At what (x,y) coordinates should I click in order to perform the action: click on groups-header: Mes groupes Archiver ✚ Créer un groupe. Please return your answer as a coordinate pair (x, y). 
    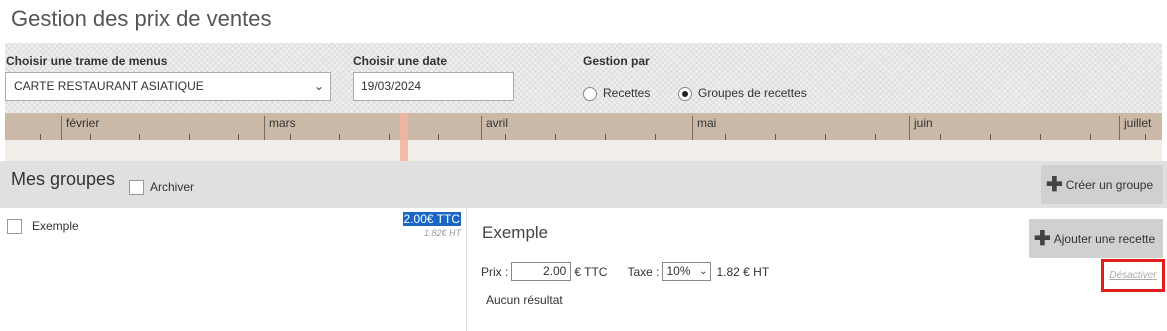
    Looking at the image, I should click on (583, 184).